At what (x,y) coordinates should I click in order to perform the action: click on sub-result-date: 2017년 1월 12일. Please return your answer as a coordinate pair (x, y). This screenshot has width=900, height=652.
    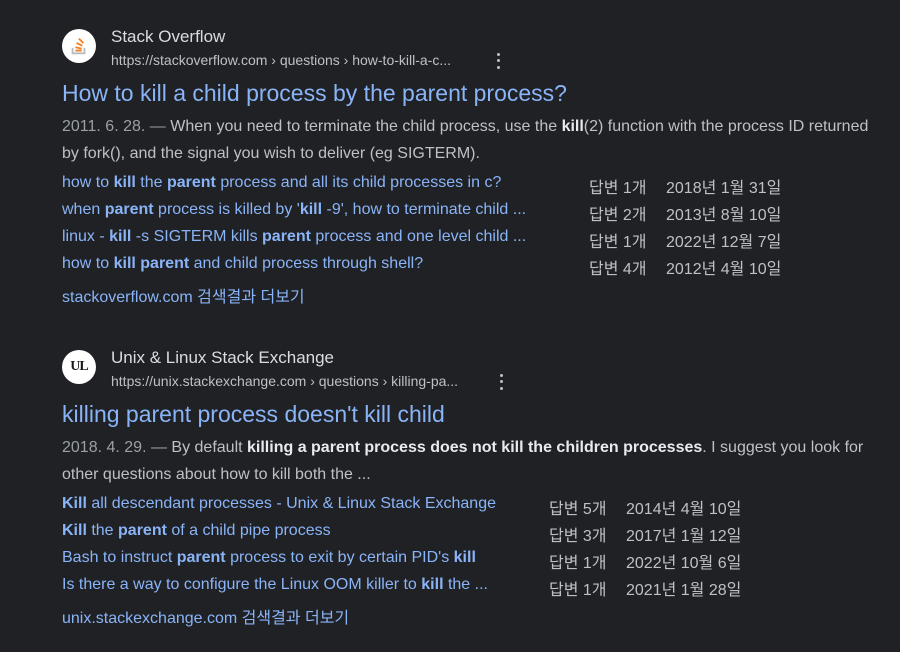
    Looking at the image, I should click on (684, 536).